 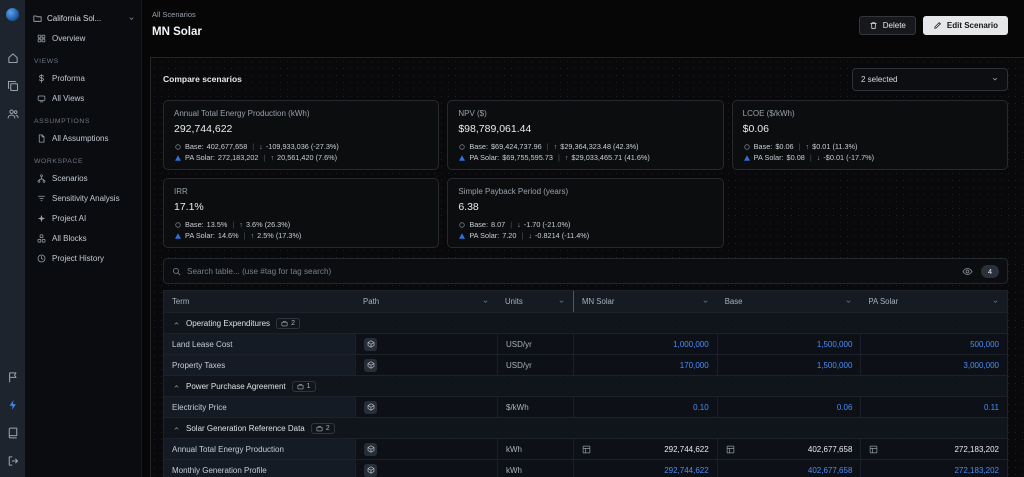 I want to click on visible-columns-badge: 4, so click(x=989, y=271).